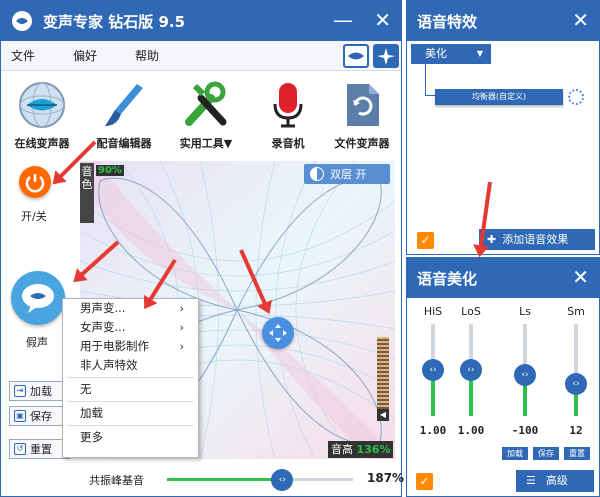 This screenshot has height=497, width=600. What do you see at coordinates (382, 20) in the screenshot?
I see `close-main-button: ✕` at bounding box center [382, 20].